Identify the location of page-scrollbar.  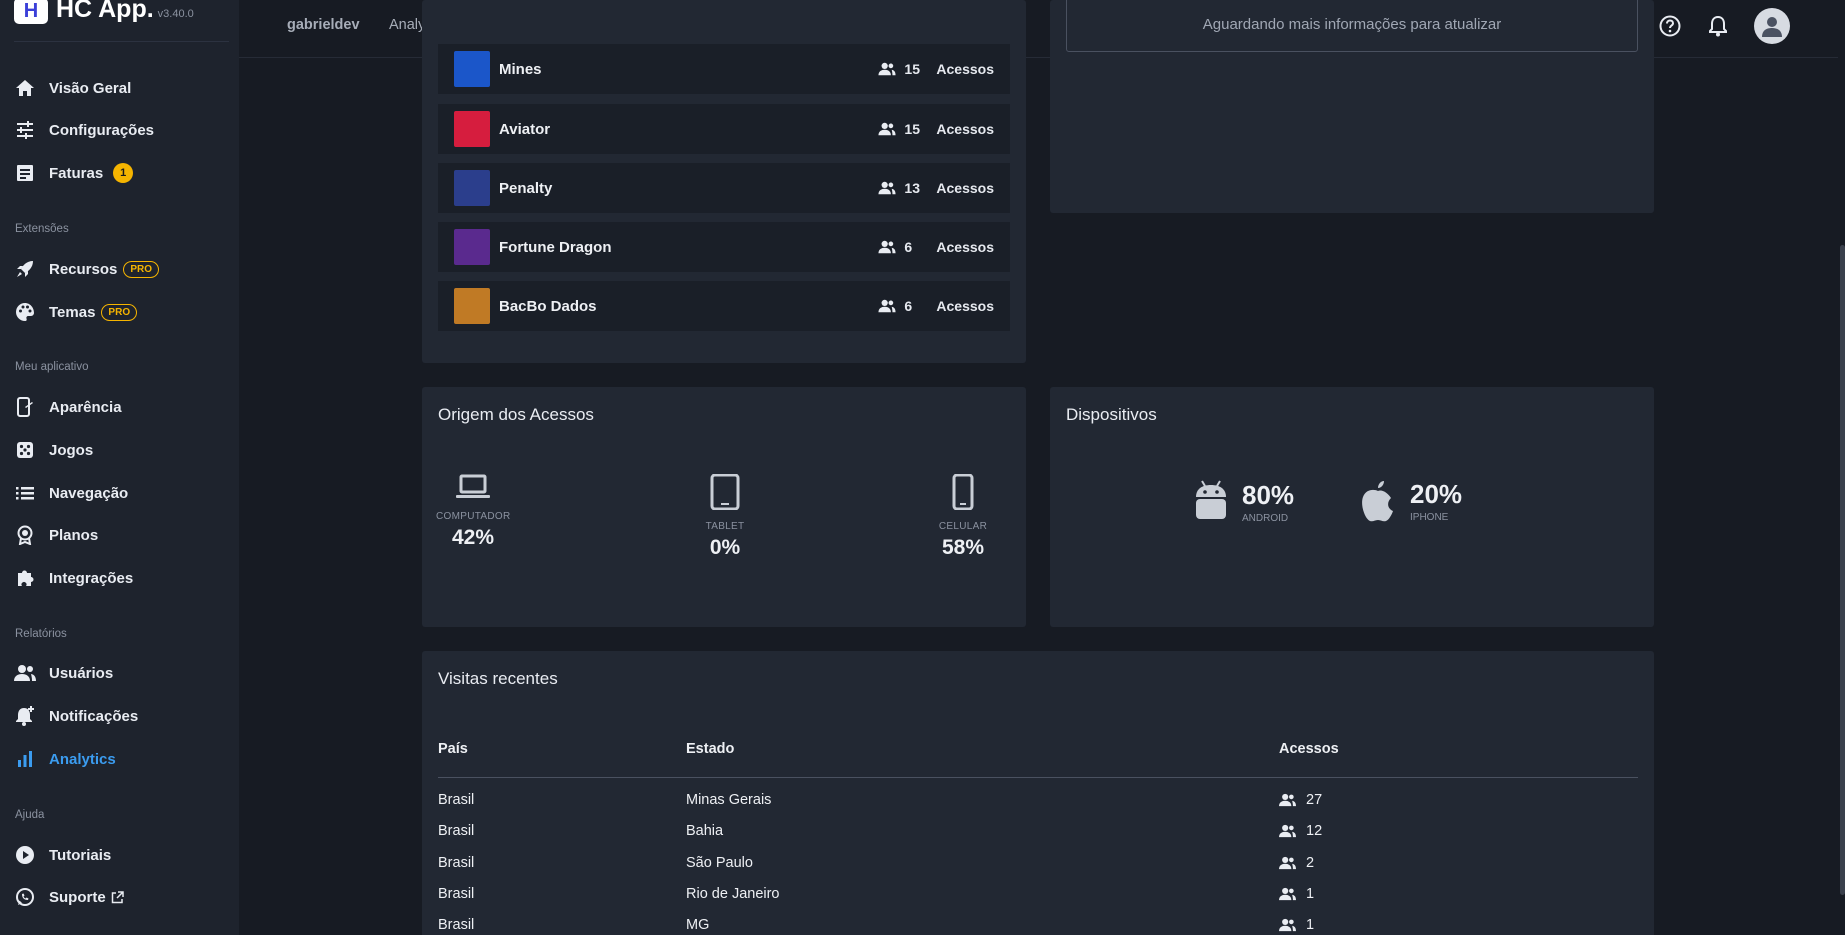
(1841, 467).